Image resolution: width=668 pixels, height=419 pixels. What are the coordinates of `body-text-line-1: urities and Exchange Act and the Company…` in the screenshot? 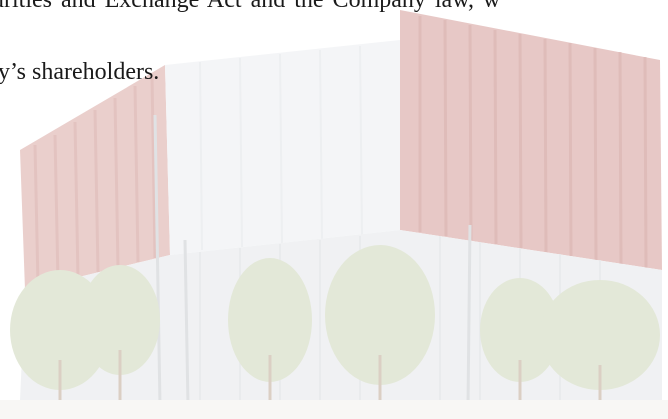 It's located at (250, 6).